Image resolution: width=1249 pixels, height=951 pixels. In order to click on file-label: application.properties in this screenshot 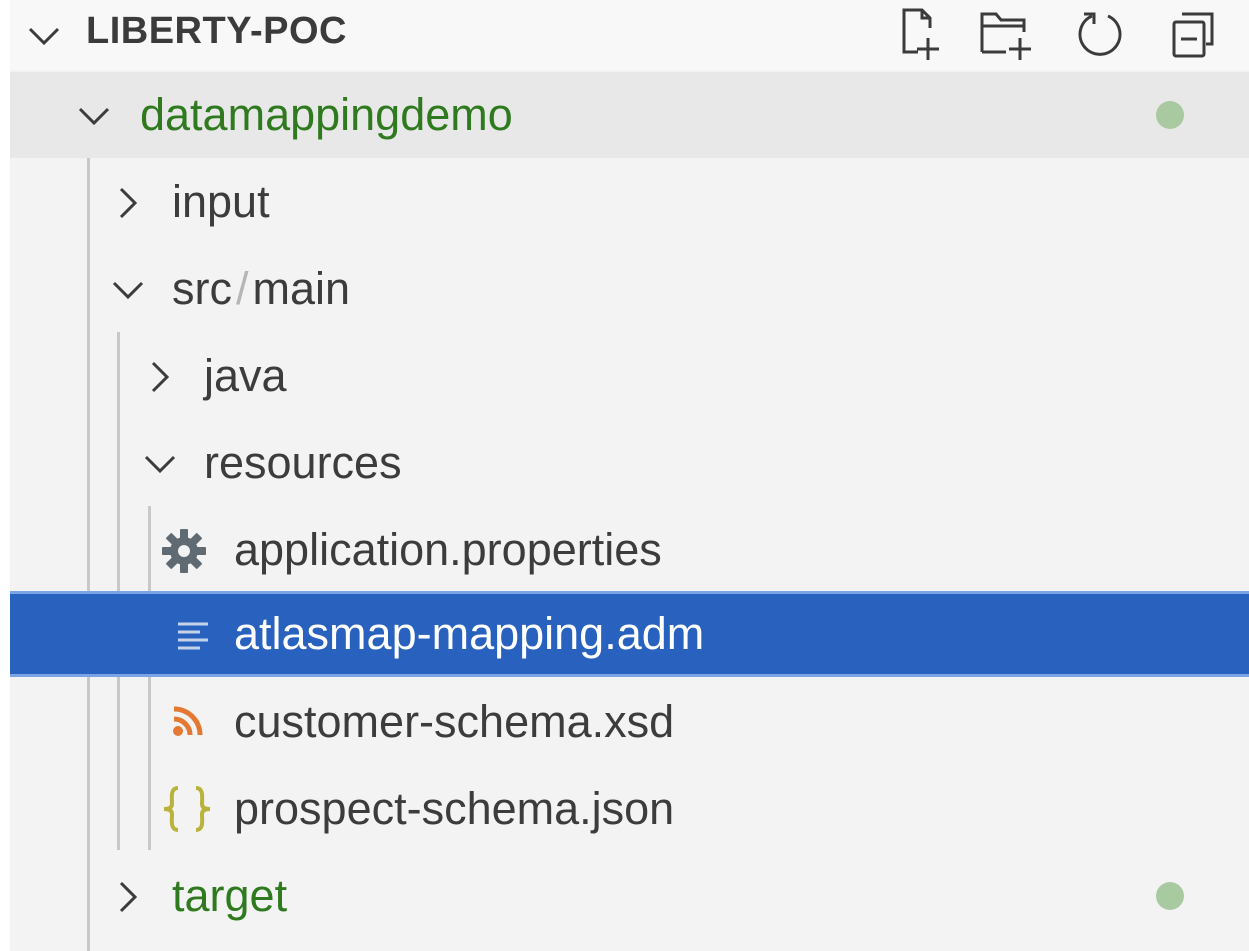, I will do `click(448, 549)`.